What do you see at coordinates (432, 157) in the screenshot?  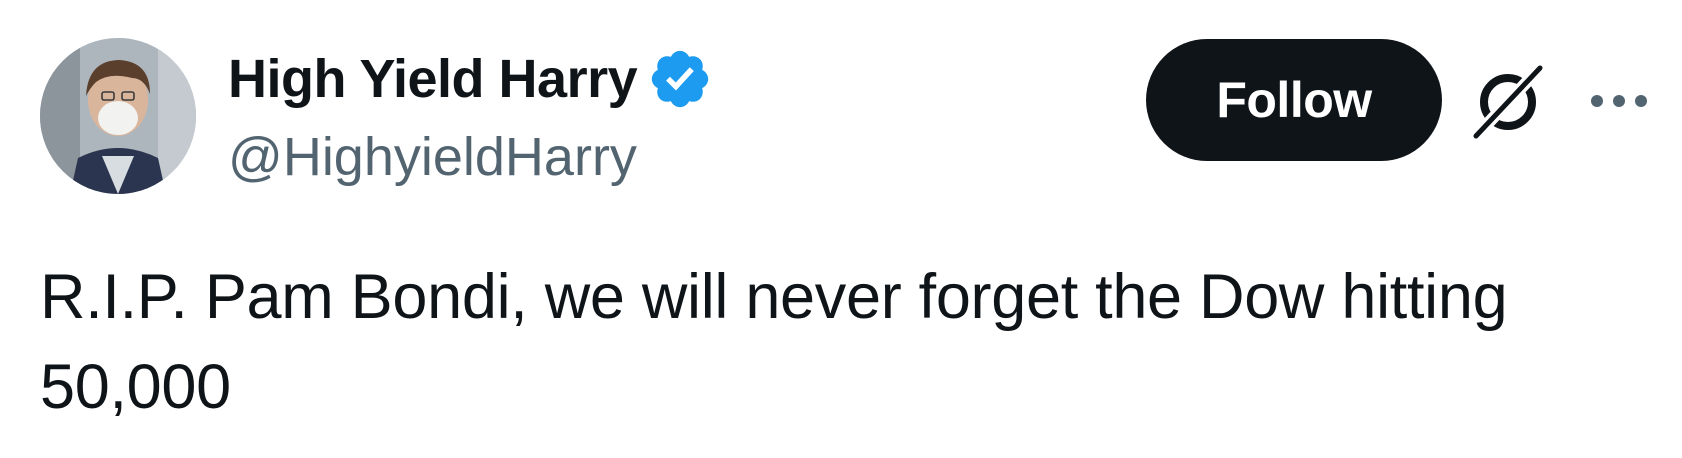 I see `user-handle: @HighyieldHarry` at bounding box center [432, 157].